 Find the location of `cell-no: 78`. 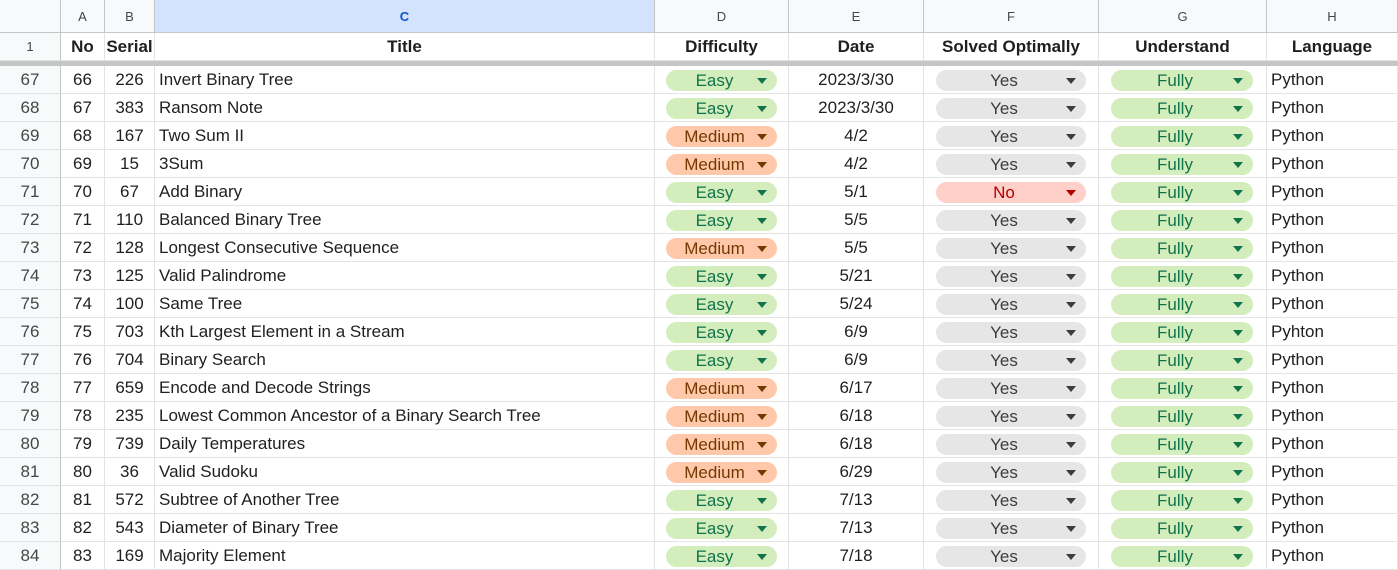

cell-no: 78 is located at coordinates (83, 416).